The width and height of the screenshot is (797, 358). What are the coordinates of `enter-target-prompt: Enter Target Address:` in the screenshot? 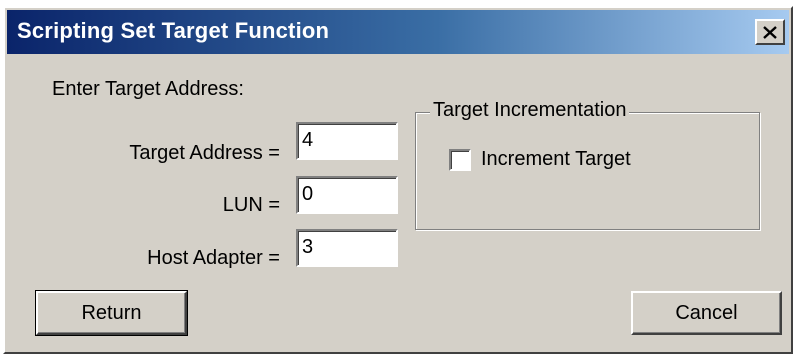 It's located at (148, 89).